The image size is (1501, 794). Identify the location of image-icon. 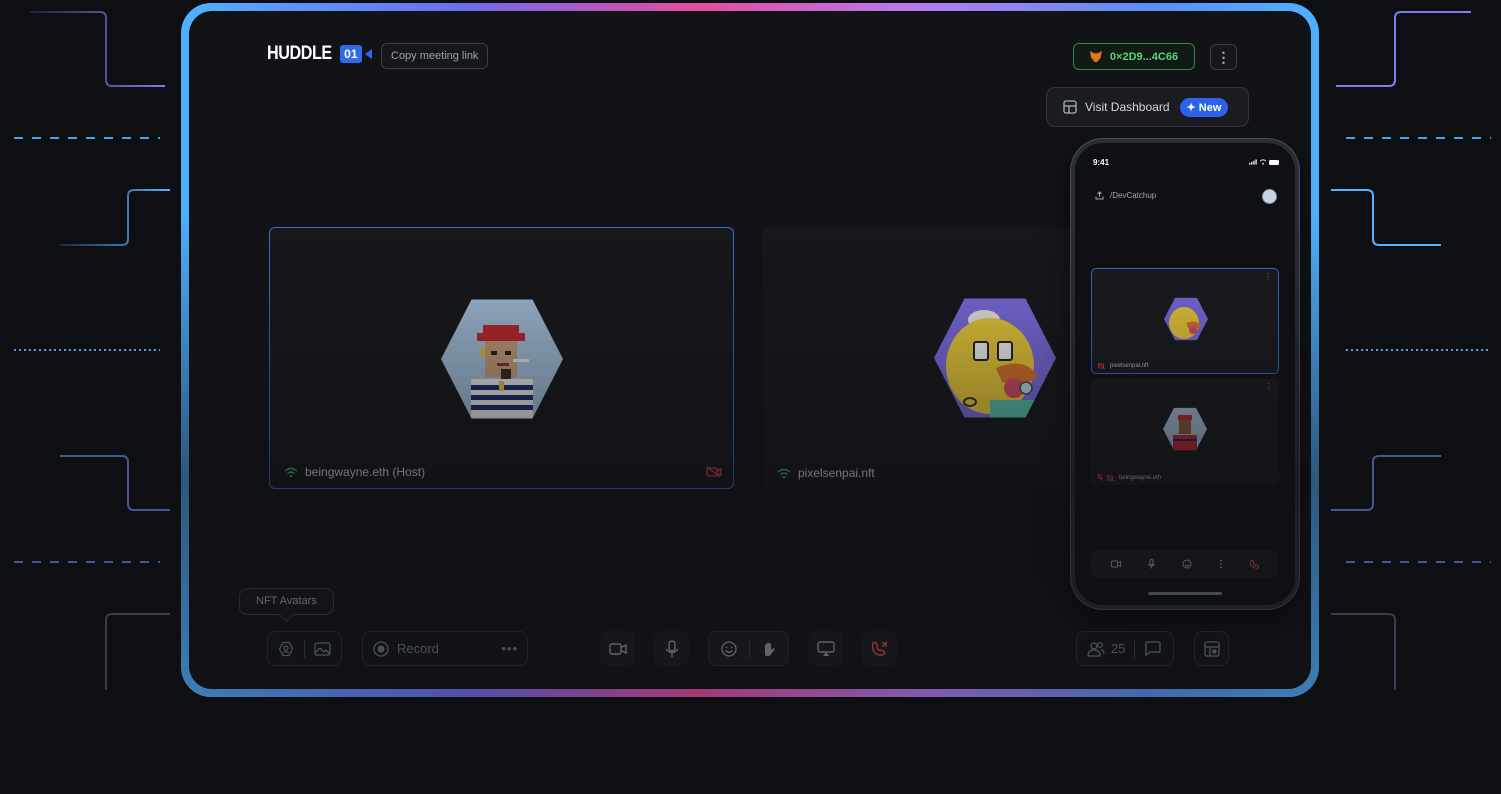
(322, 648).